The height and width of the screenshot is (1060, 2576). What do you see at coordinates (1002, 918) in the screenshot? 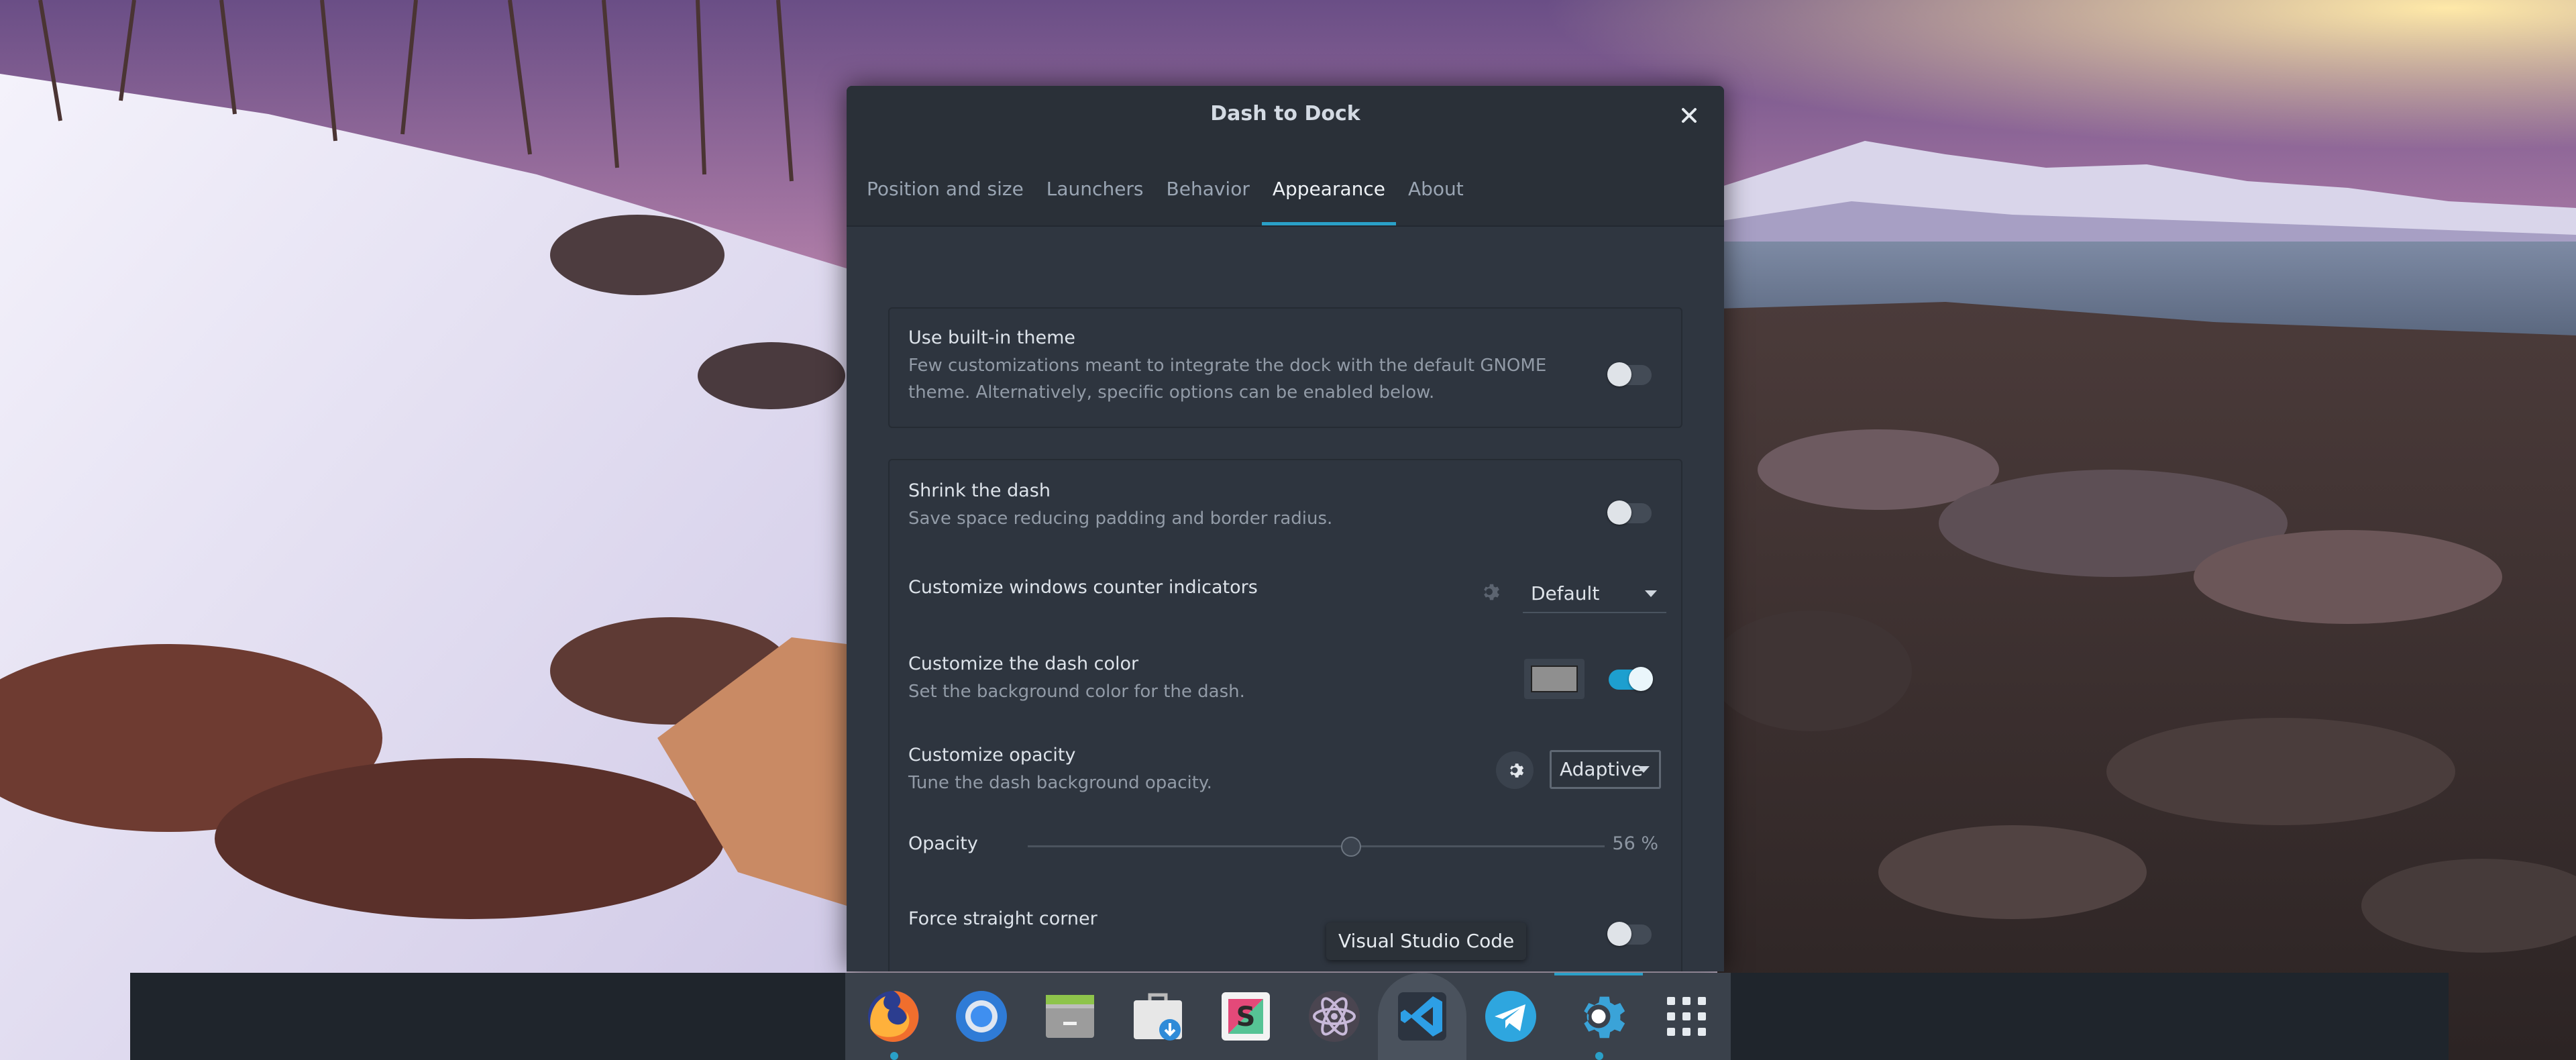
I see `straight-corner-title: Force straight corner` at bounding box center [1002, 918].